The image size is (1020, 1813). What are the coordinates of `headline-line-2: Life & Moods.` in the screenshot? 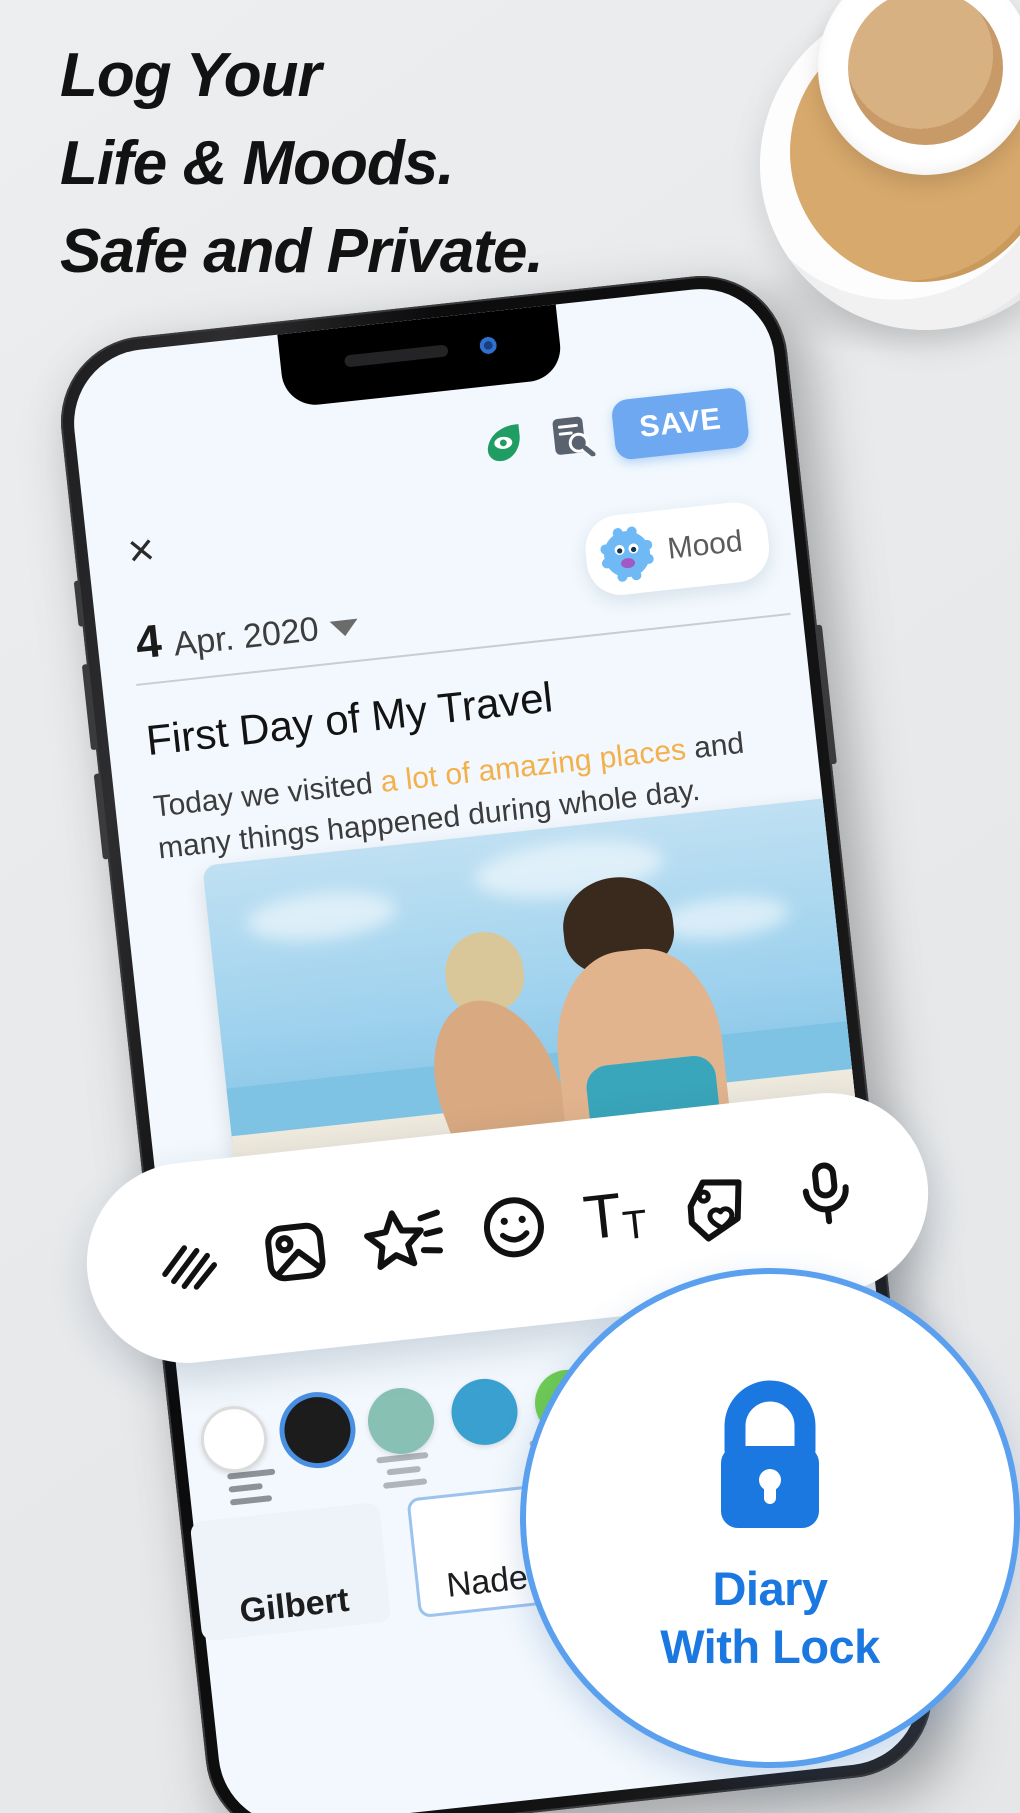 It's located at (257, 163).